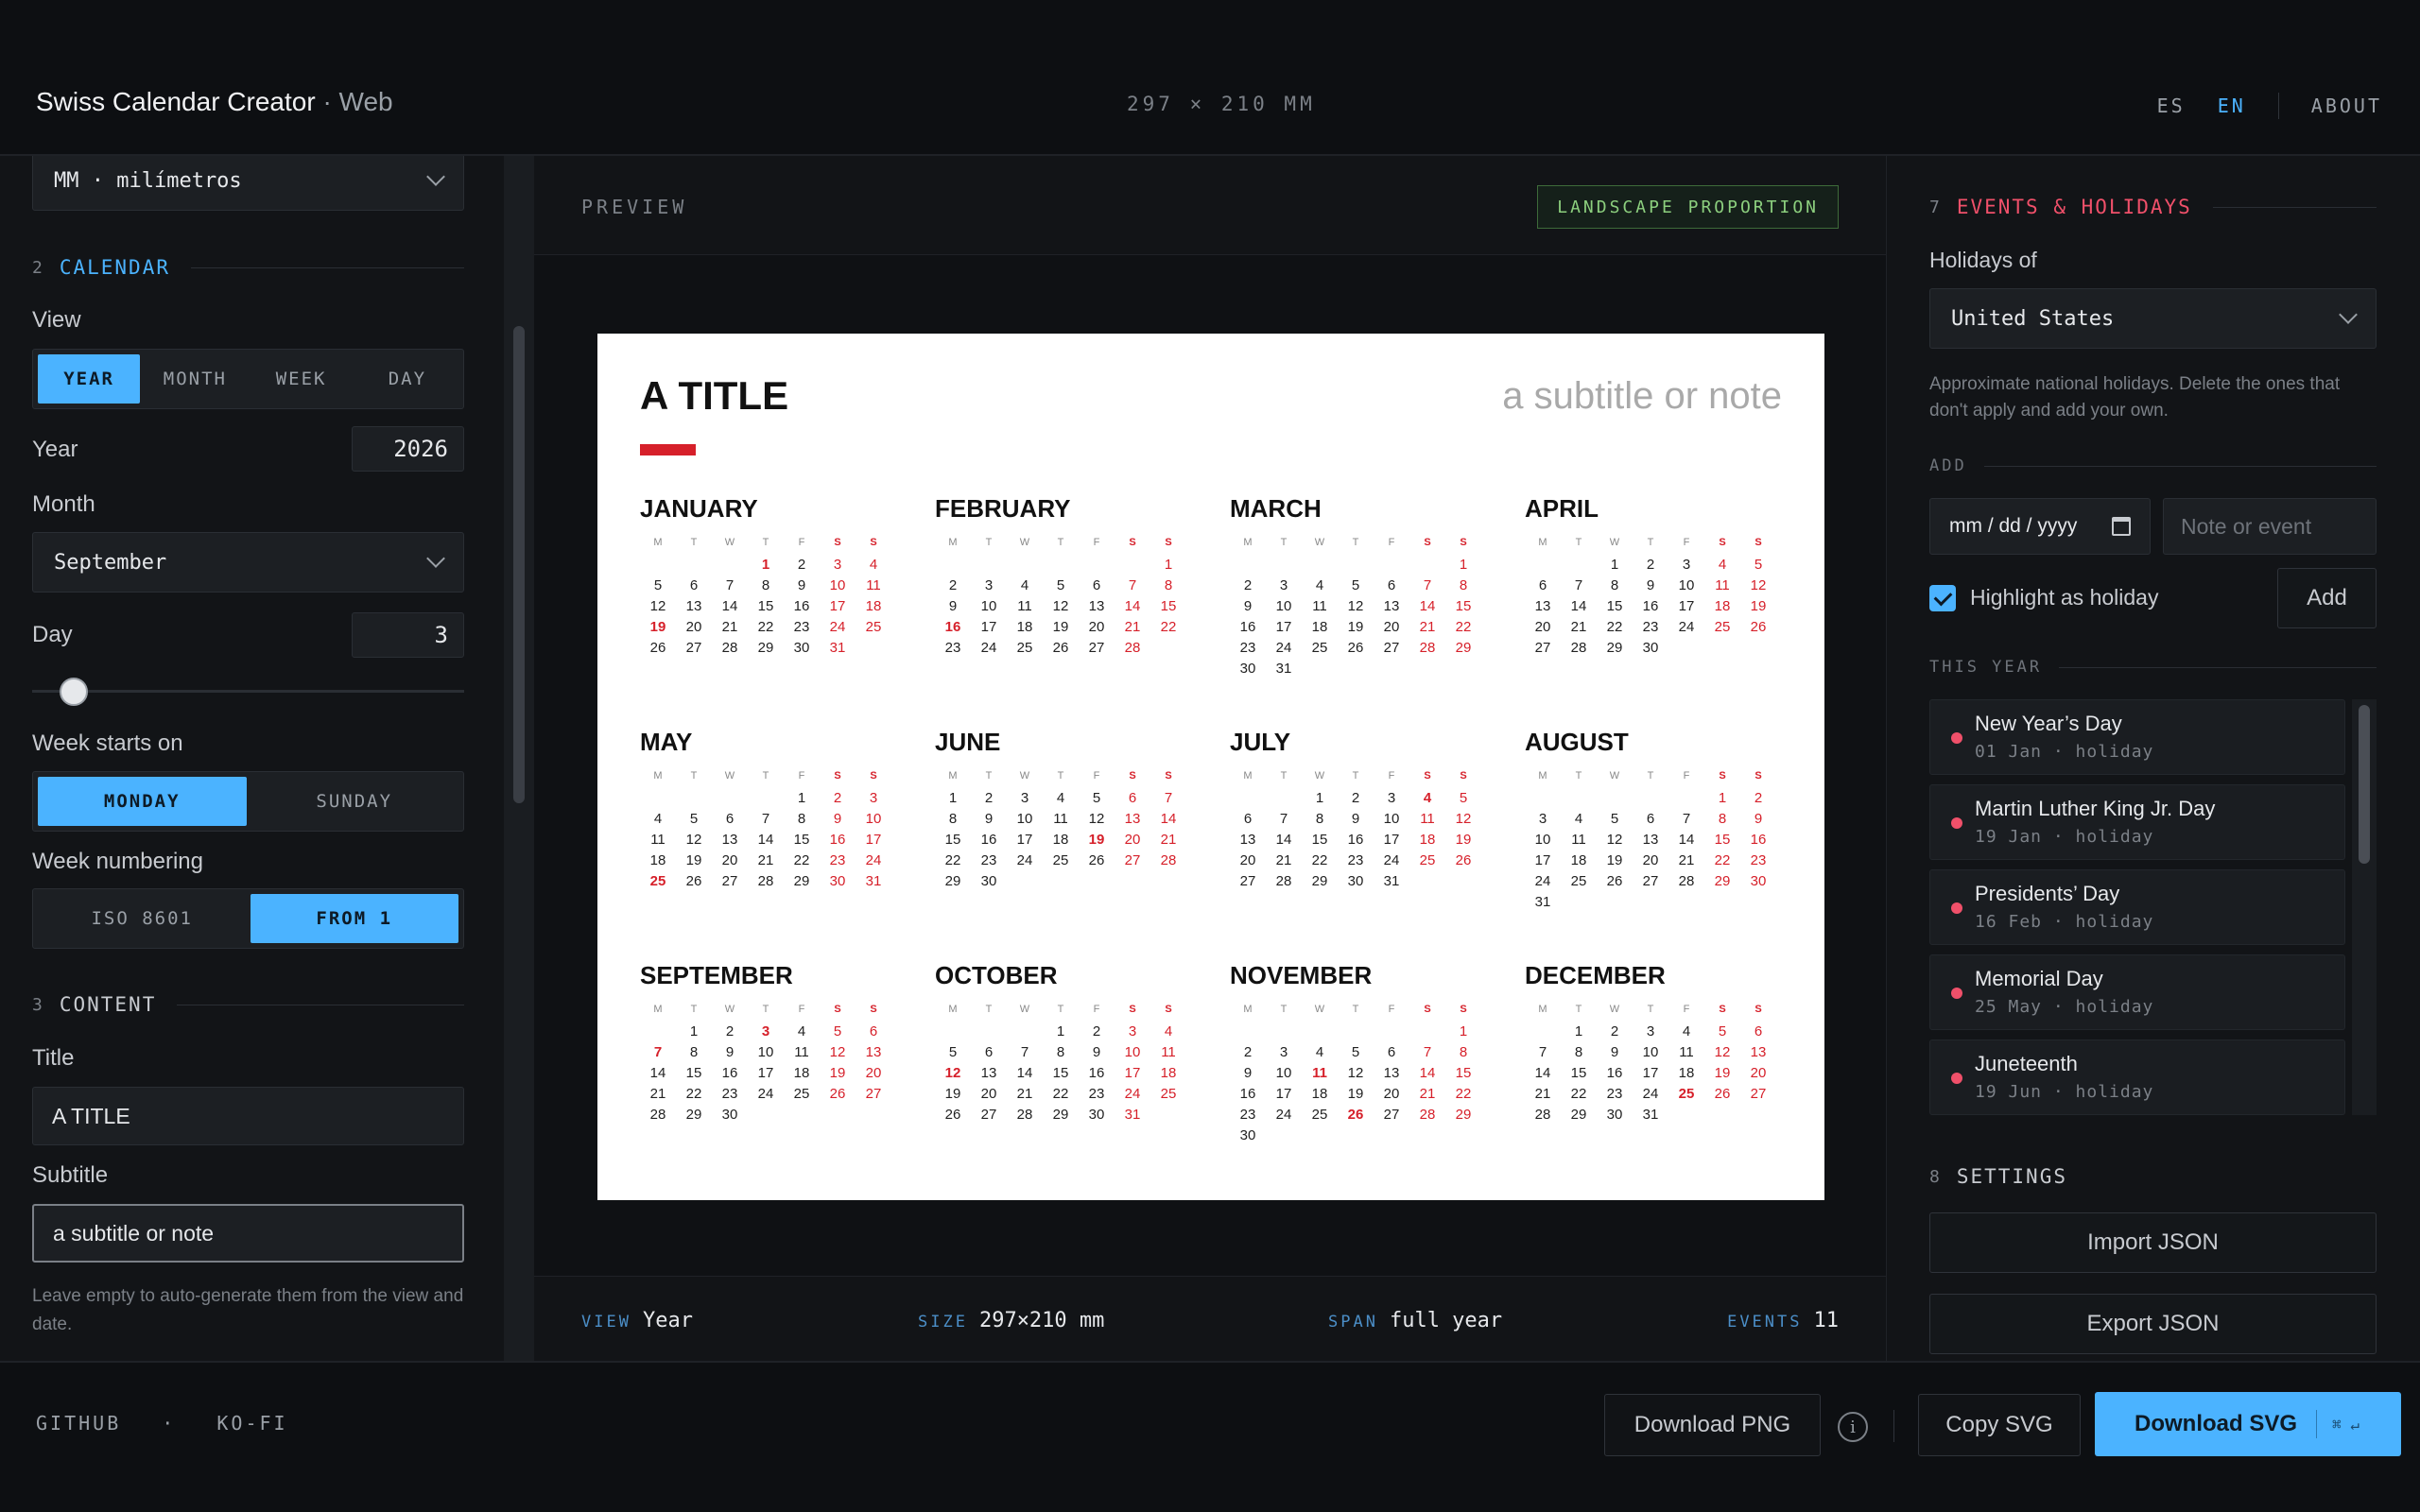  Describe the element at coordinates (53, 1058) in the screenshot. I see `title-label: Title` at that location.